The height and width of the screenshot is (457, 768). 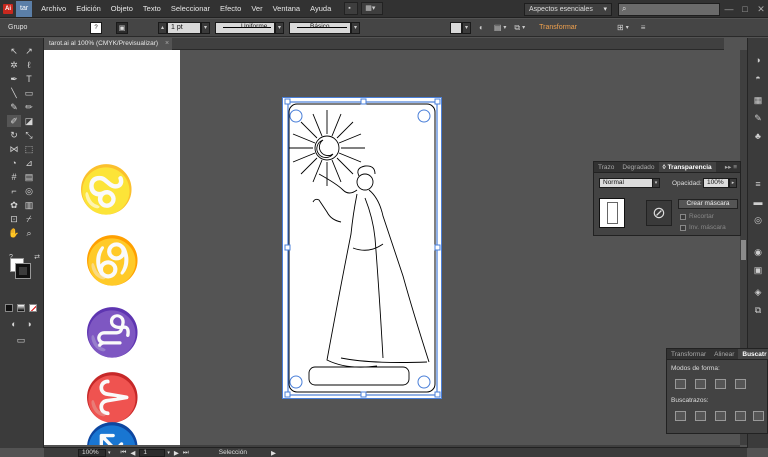 What do you see at coordinates (351, 8) in the screenshot?
I see `bridge-button: ▪` at bounding box center [351, 8].